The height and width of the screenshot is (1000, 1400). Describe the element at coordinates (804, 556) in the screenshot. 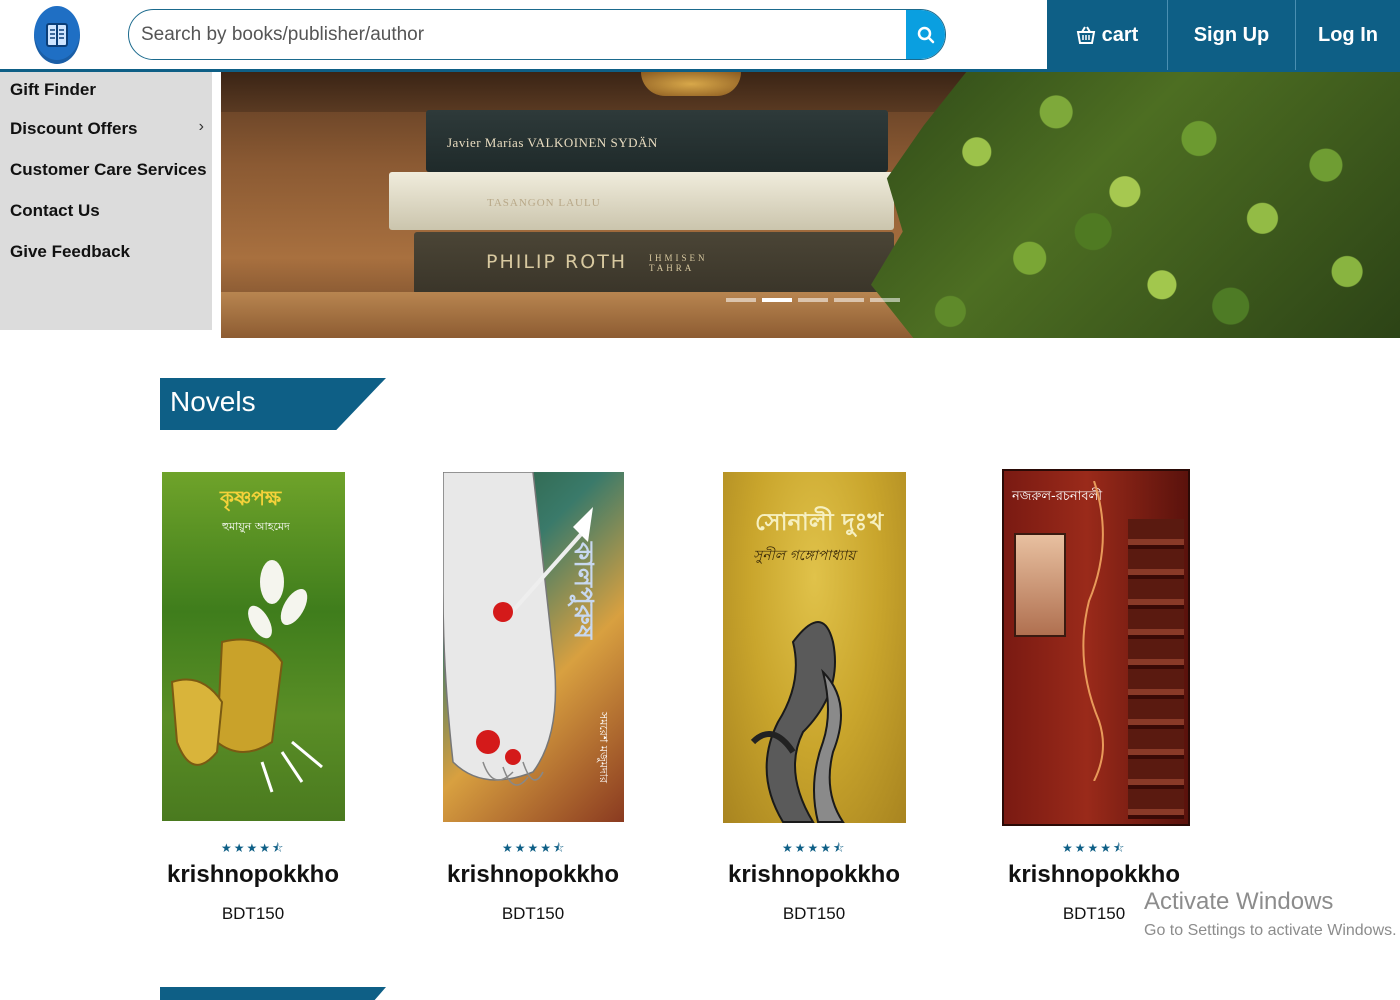

I see `cover-author: সুনীল গঙ্গোপাধ্যায়` at that location.